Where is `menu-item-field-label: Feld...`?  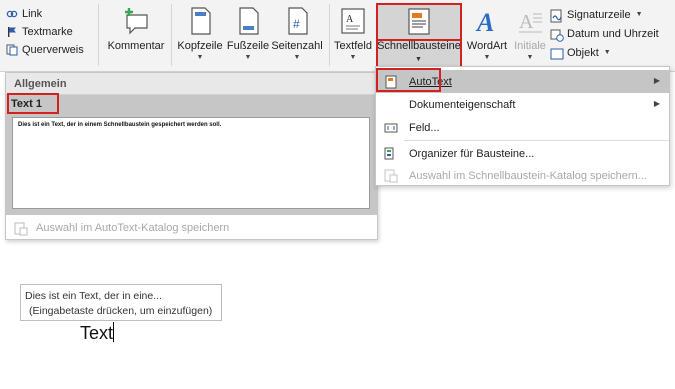 menu-item-field-label: Feld... is located at coordinates (424, 127).